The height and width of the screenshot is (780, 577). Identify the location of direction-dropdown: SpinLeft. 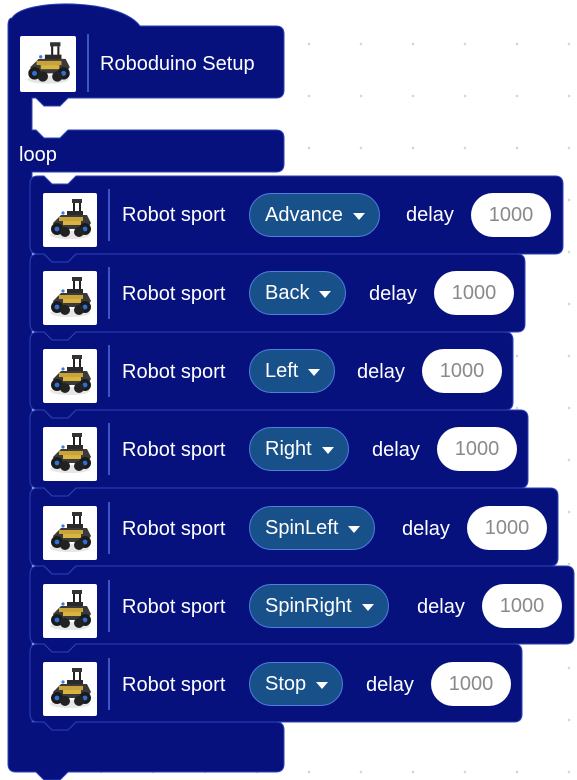
(312, 528).